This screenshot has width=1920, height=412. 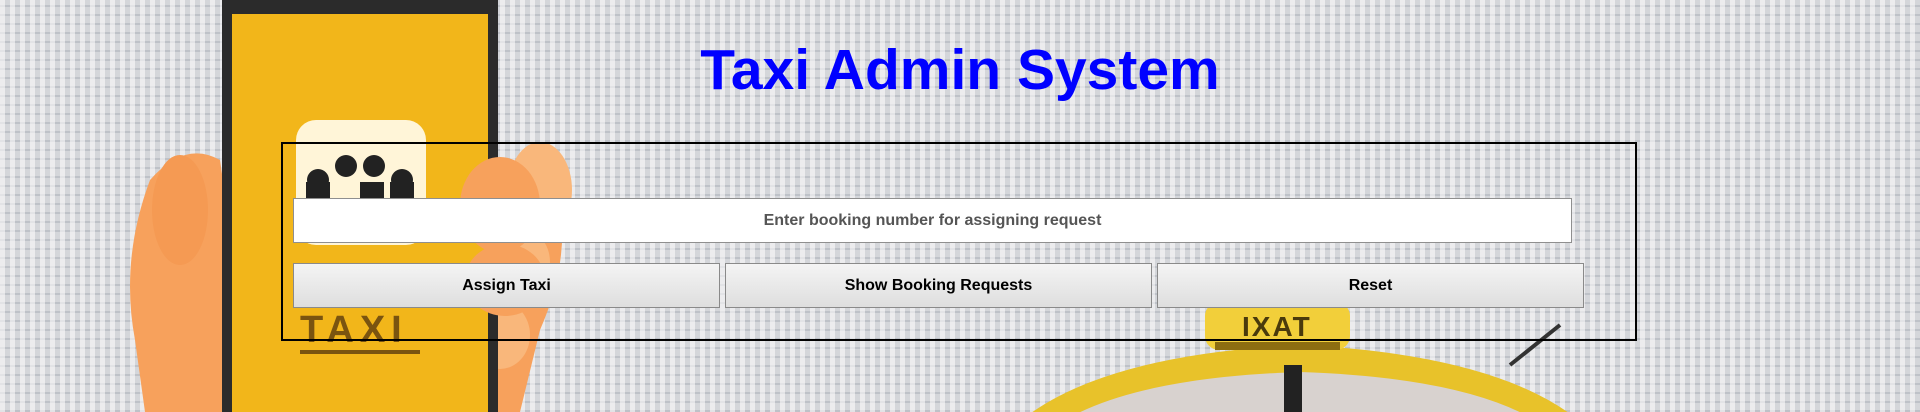 What do you see at coordinates (1370, 285) in the screenshot?
I see `reset-button: Reset` at bounding box center [1370, 285].